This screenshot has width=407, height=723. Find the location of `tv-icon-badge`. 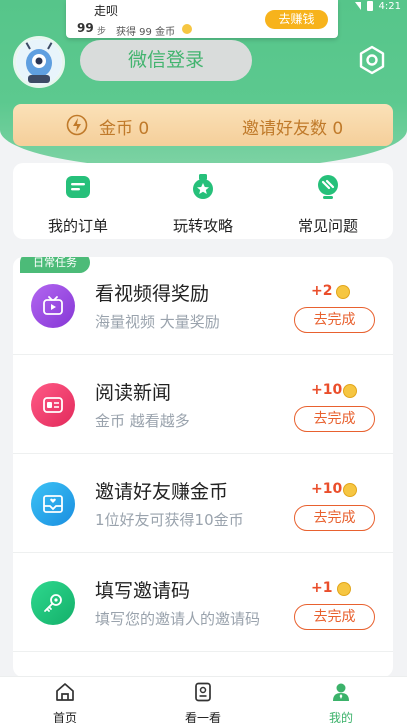

tv-icon-badge is located at coordinates (53, 306).